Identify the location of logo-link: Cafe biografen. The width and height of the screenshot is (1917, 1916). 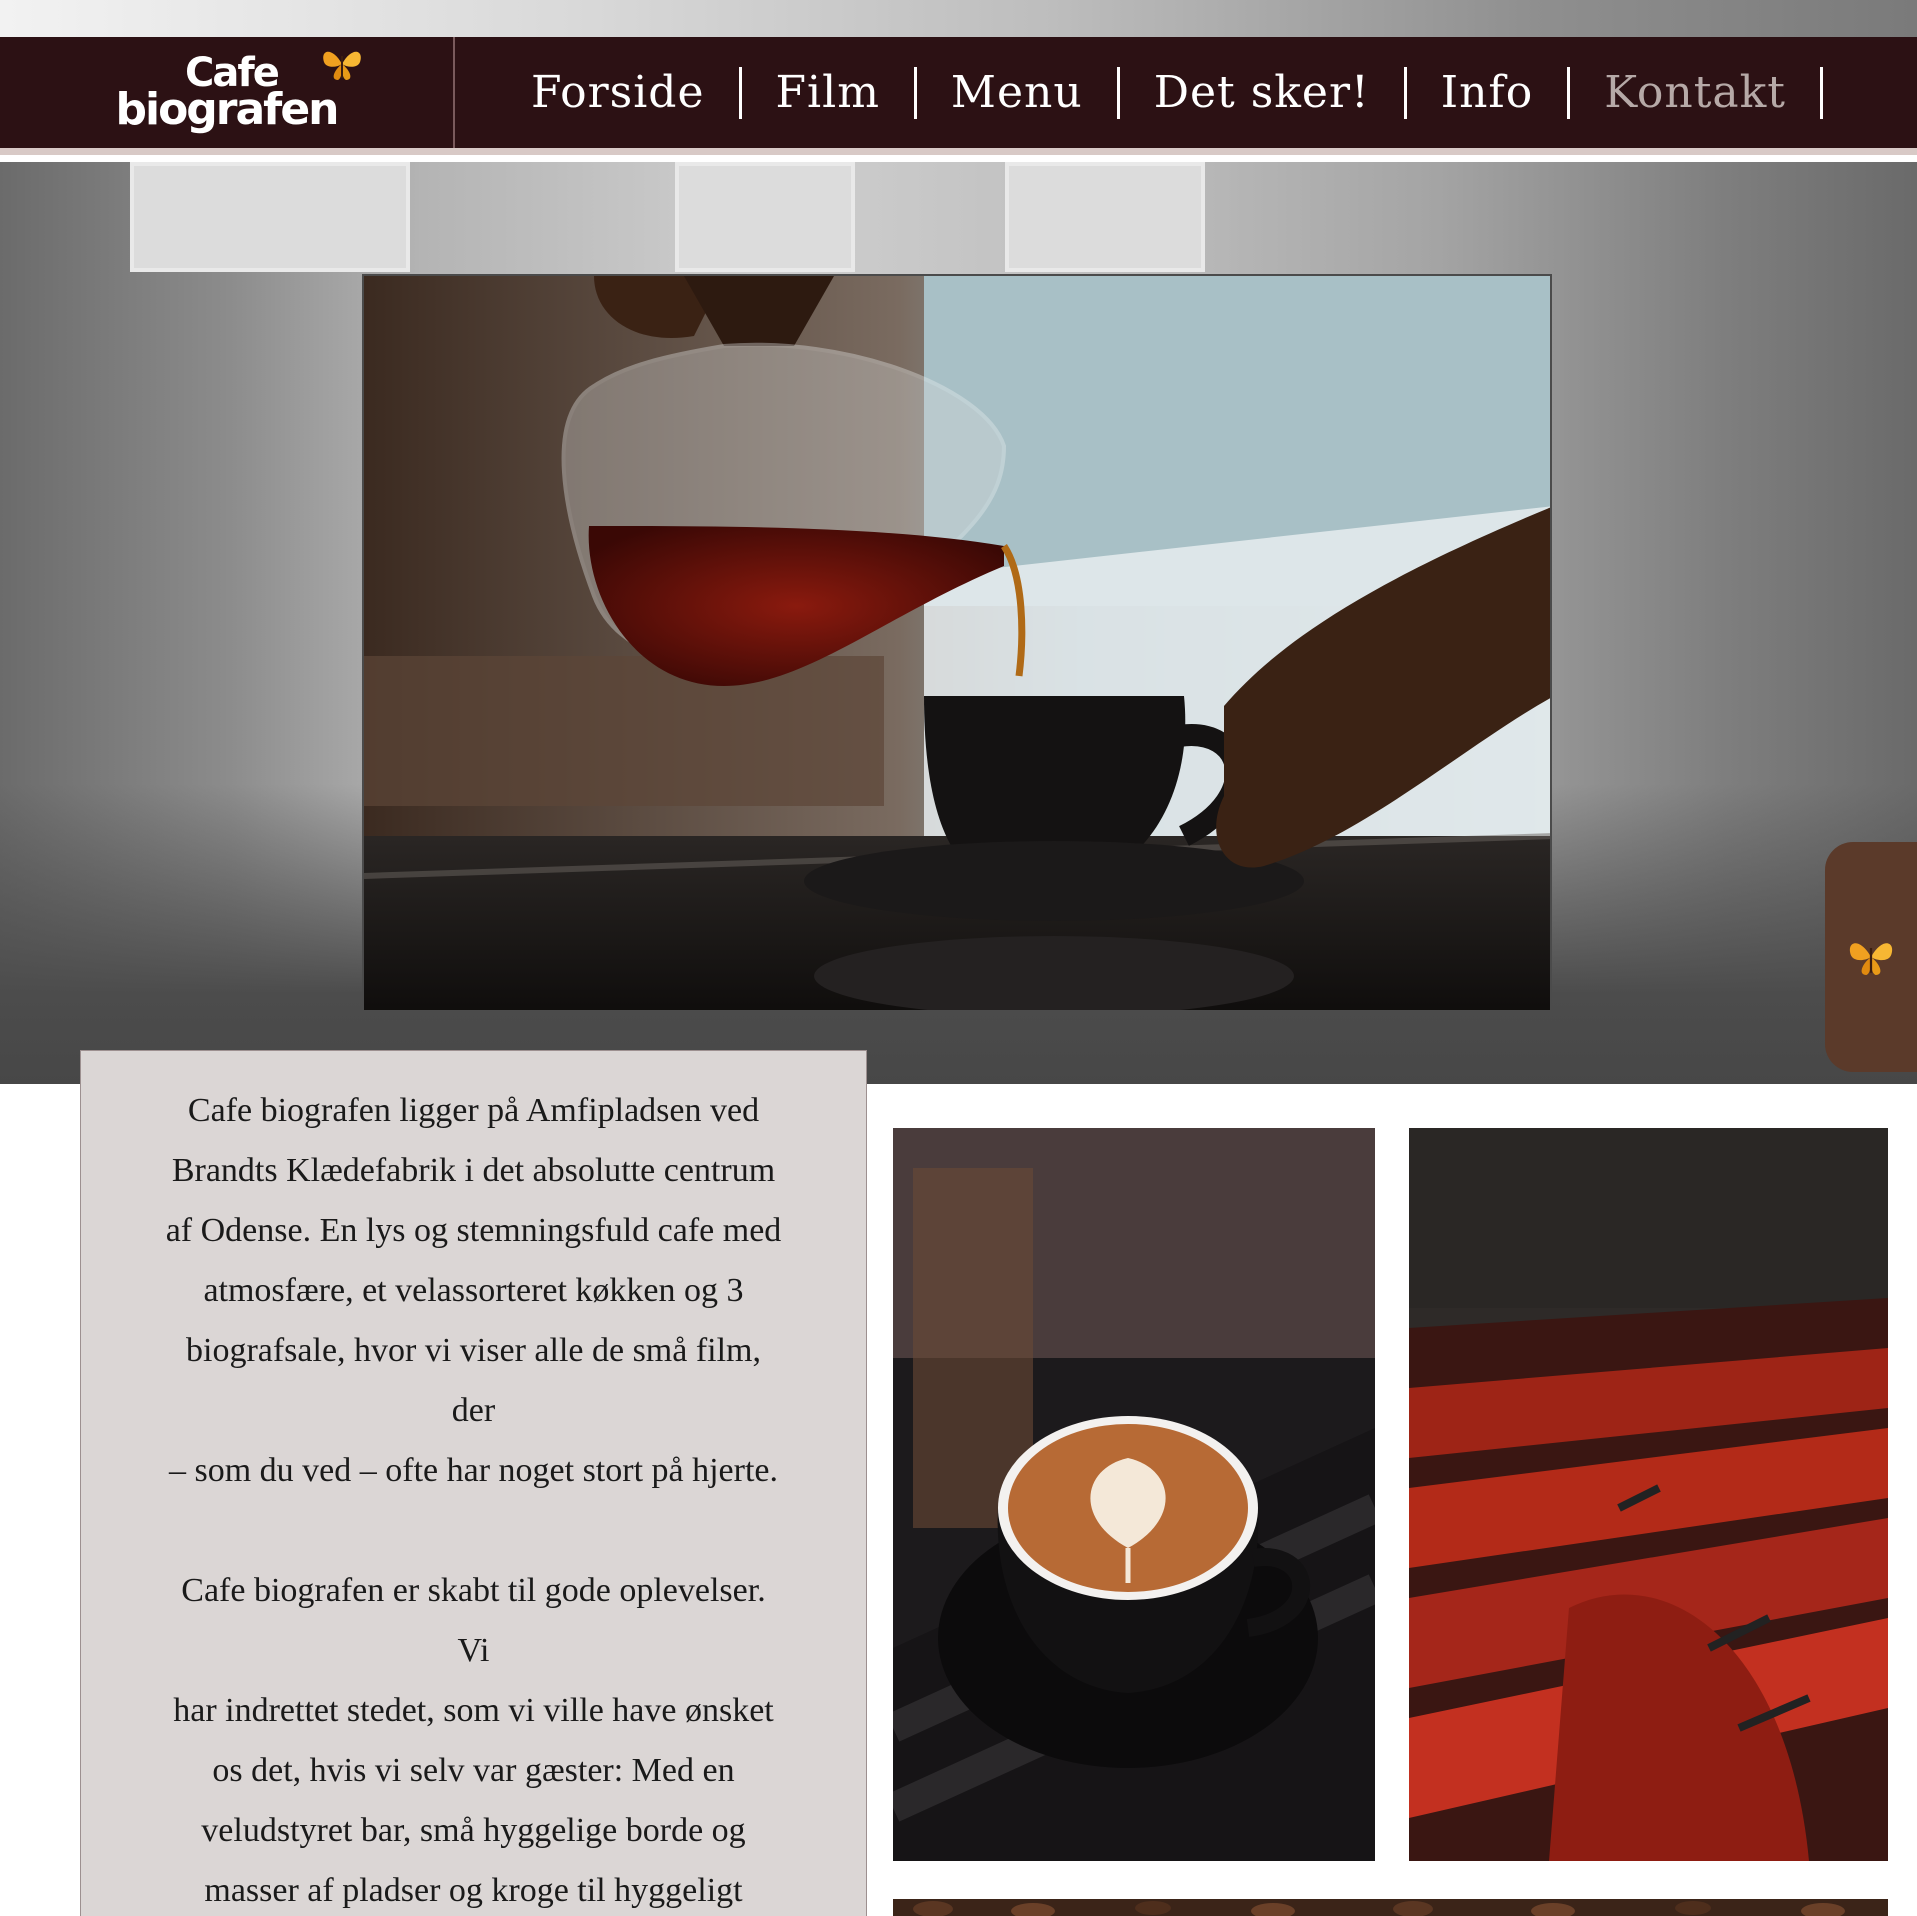
(227, 92).